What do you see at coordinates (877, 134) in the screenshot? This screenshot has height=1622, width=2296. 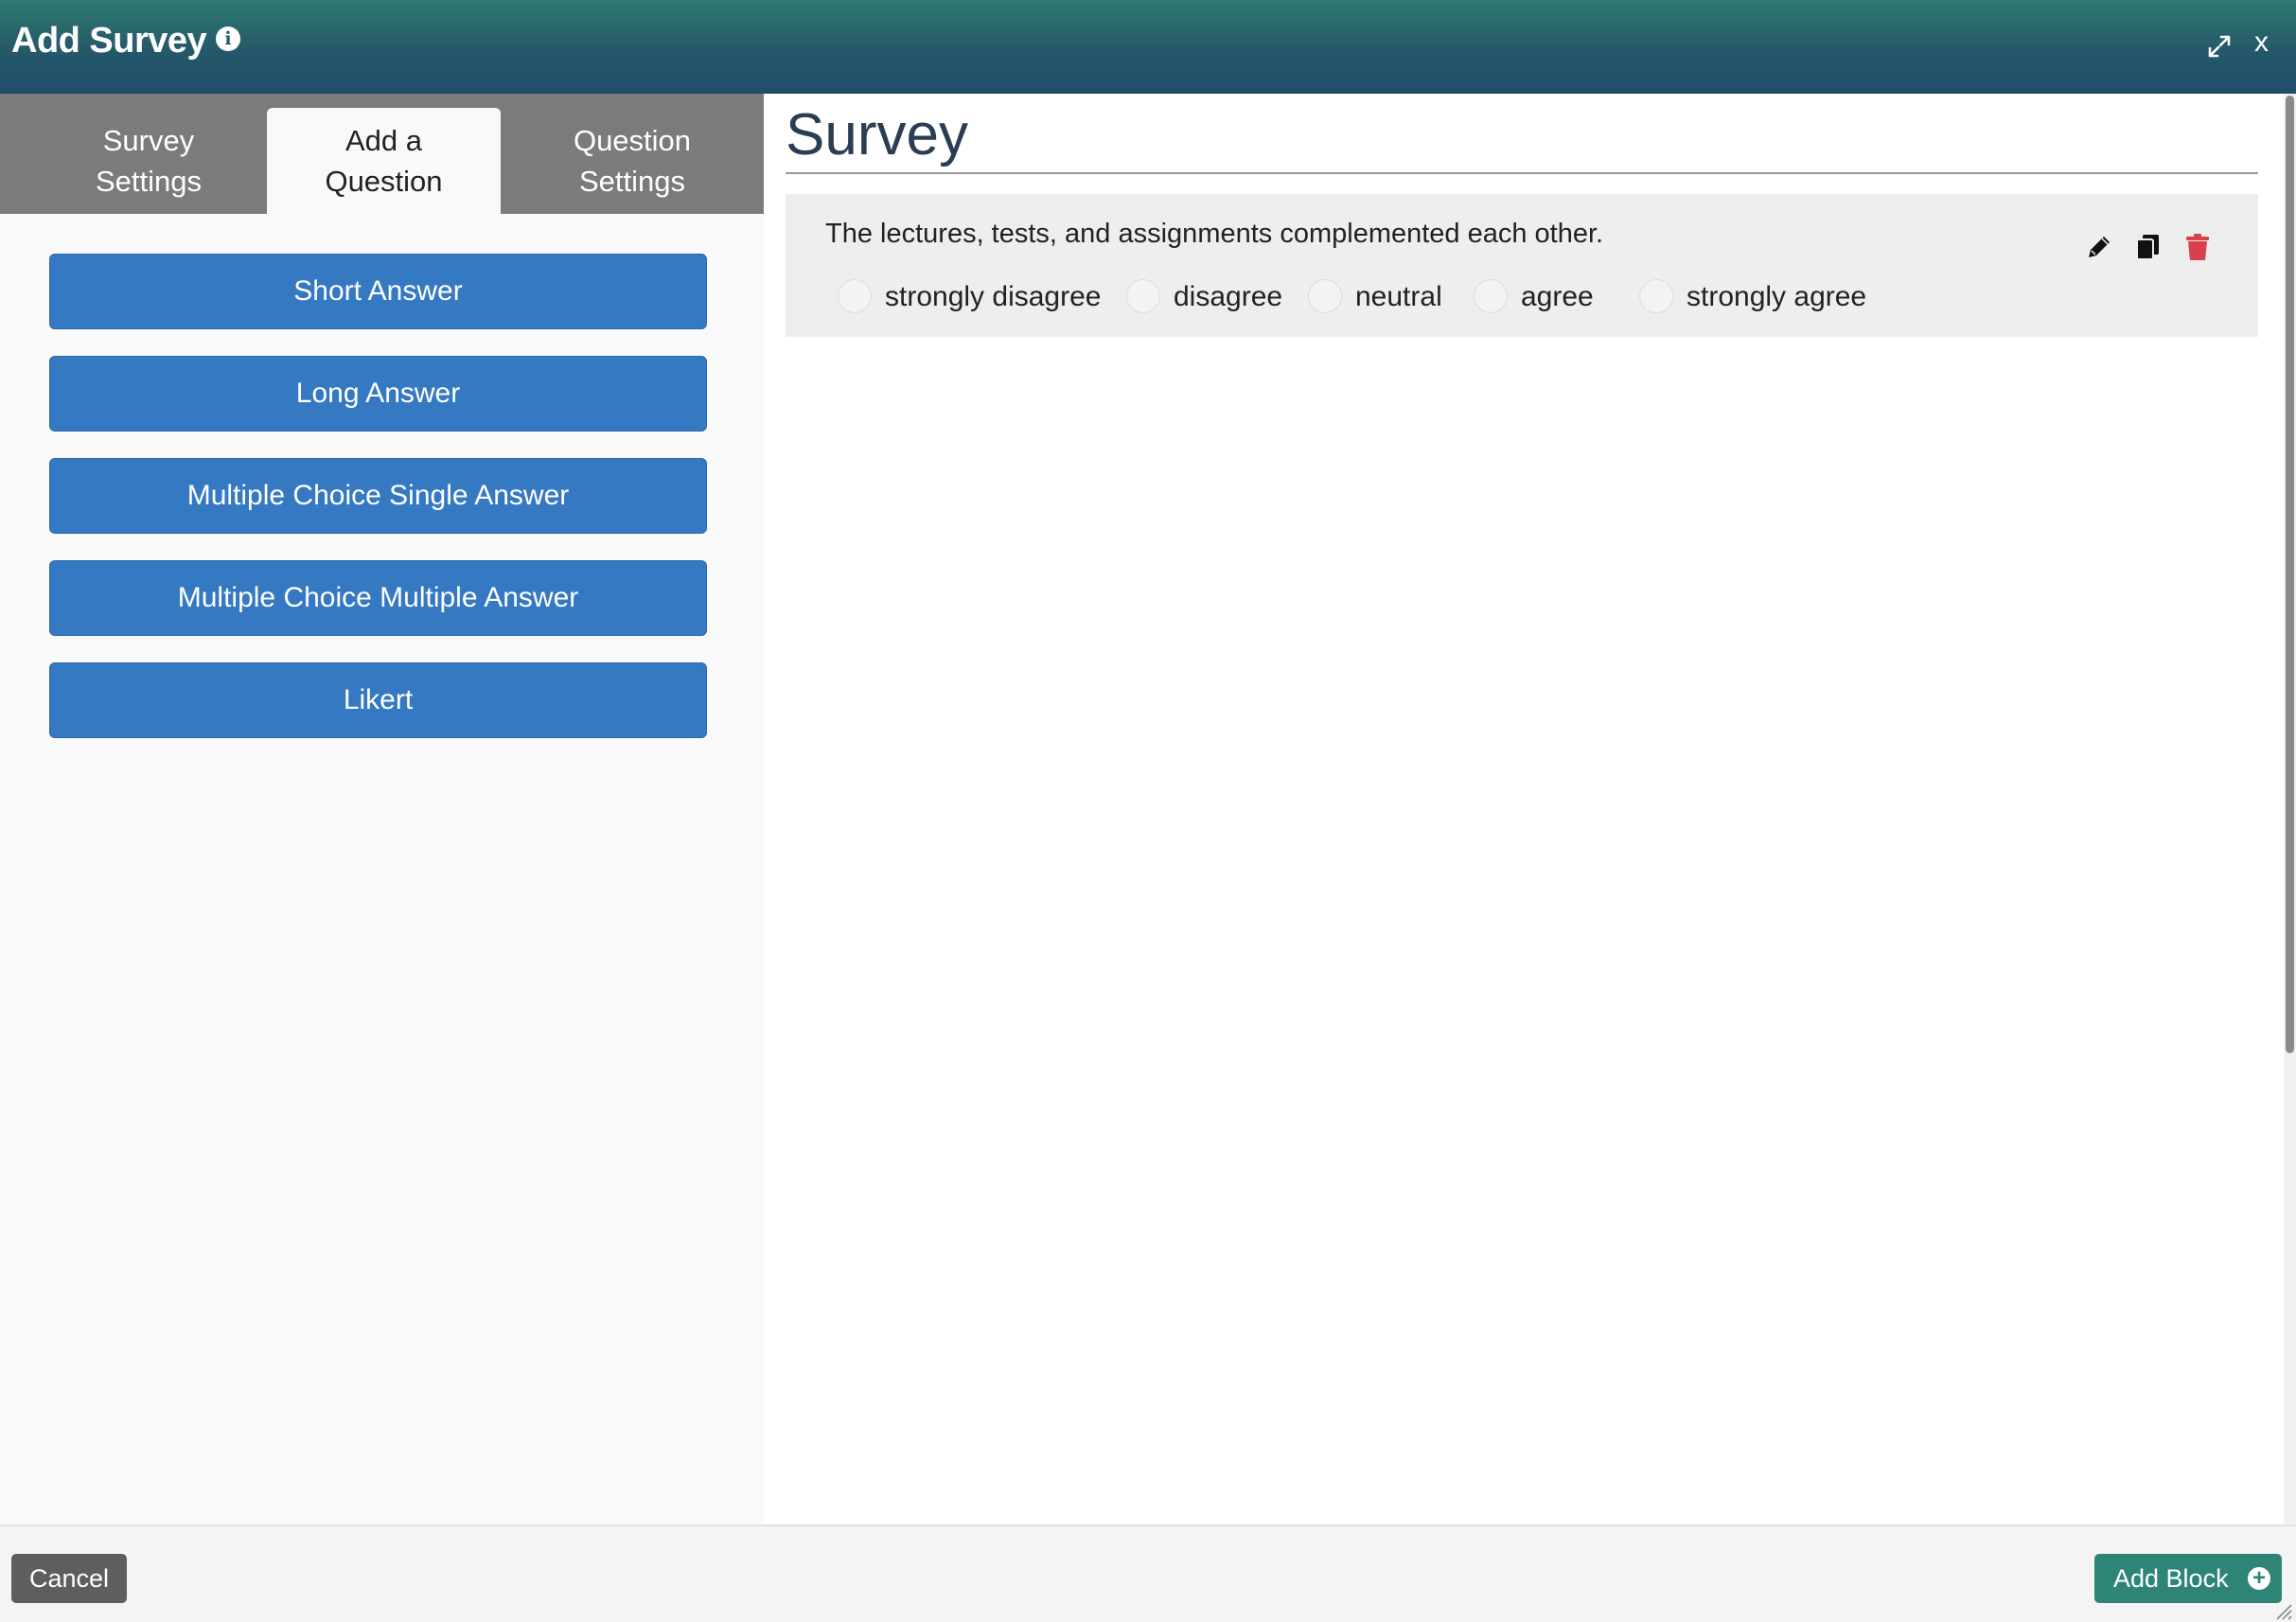 I see `survey-heading: Survey` at bounding box center [877, 134].